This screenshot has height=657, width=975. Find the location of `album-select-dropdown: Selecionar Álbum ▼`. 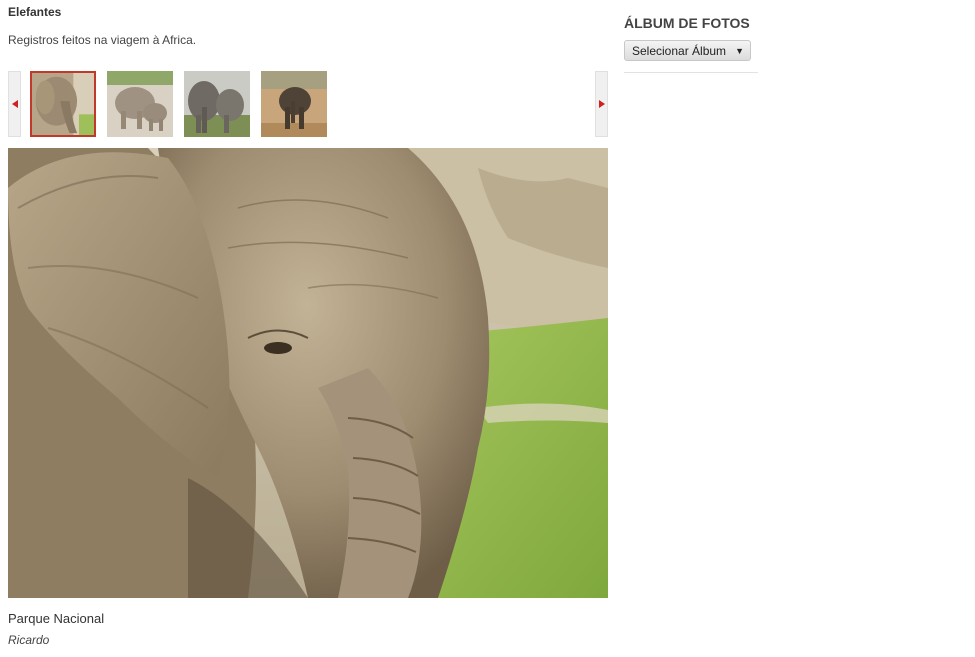

album-select-dropdown: Selecionar Álbum ▼ is located at coordinates (687, 50).